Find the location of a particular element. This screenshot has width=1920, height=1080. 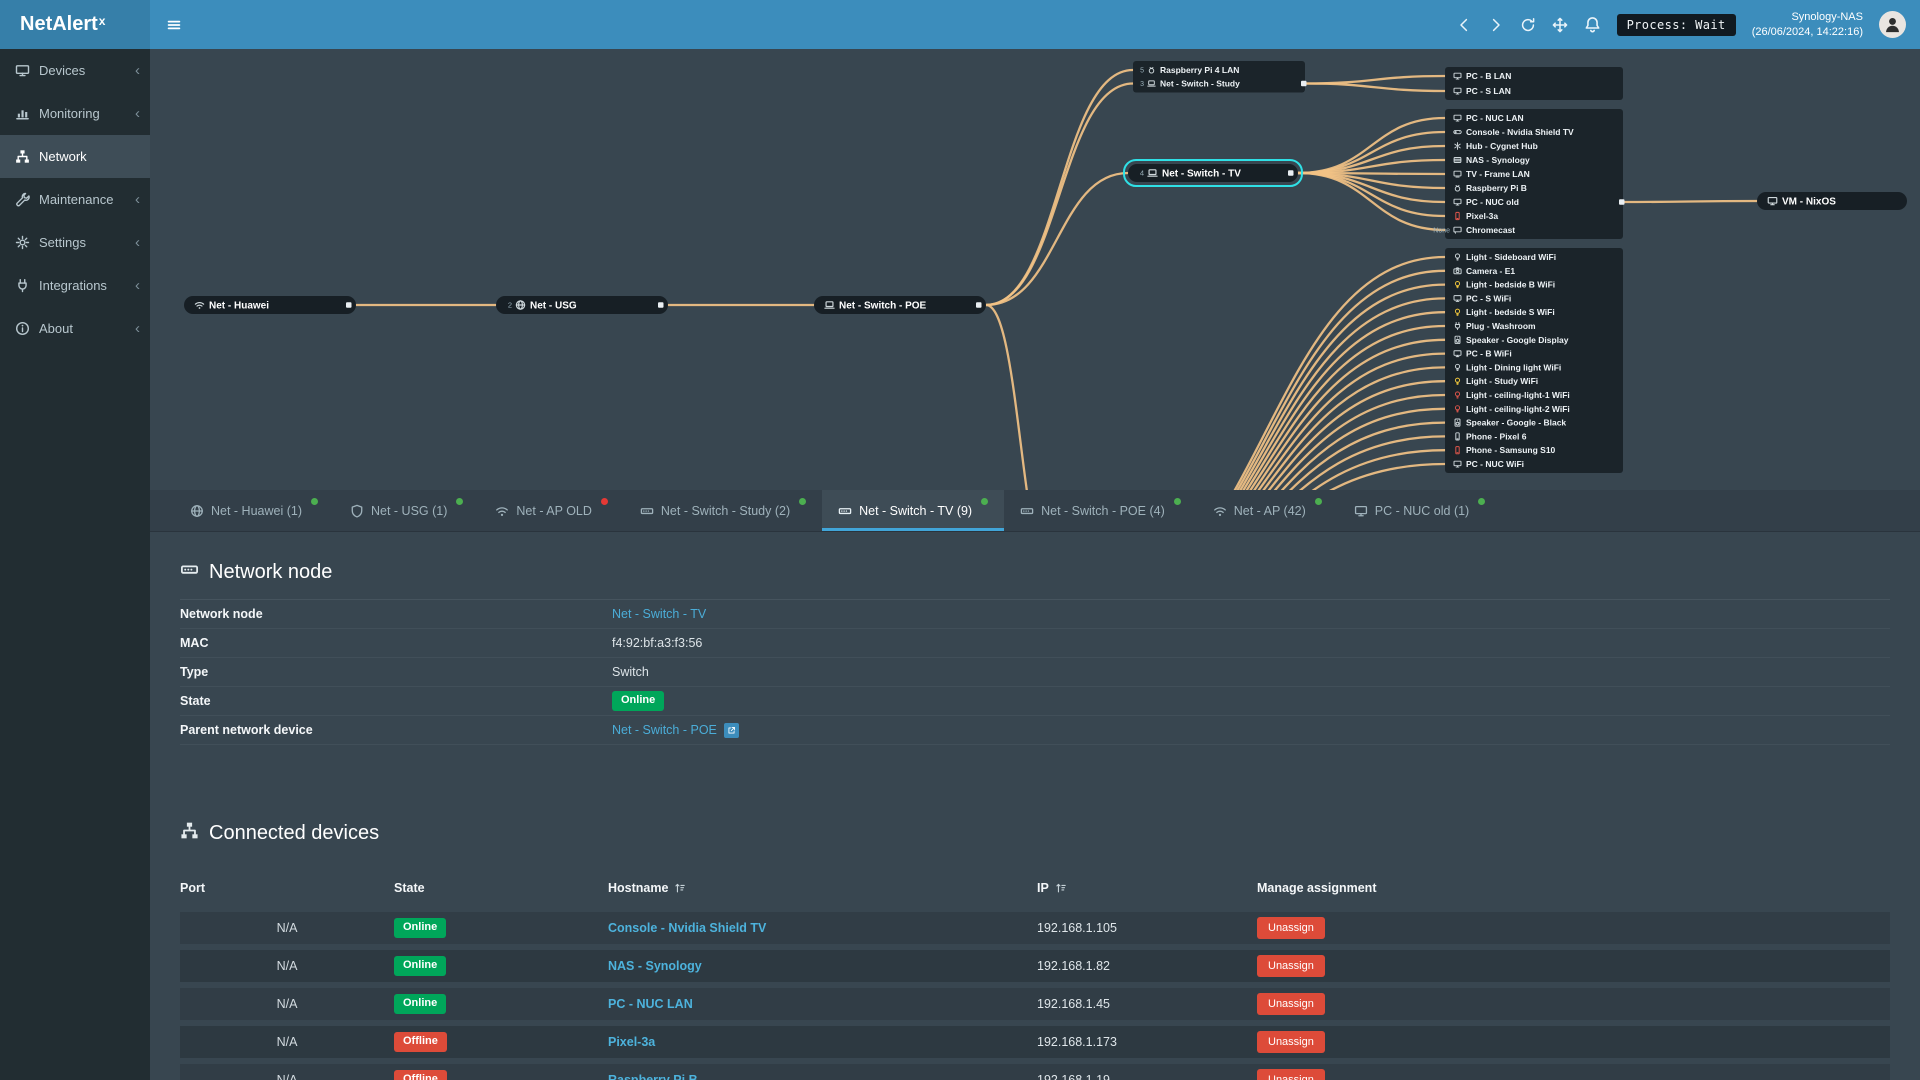

device-light-bedside-s-wifi: Light - bedside S WiFi is located at coordinates (1504, 312).